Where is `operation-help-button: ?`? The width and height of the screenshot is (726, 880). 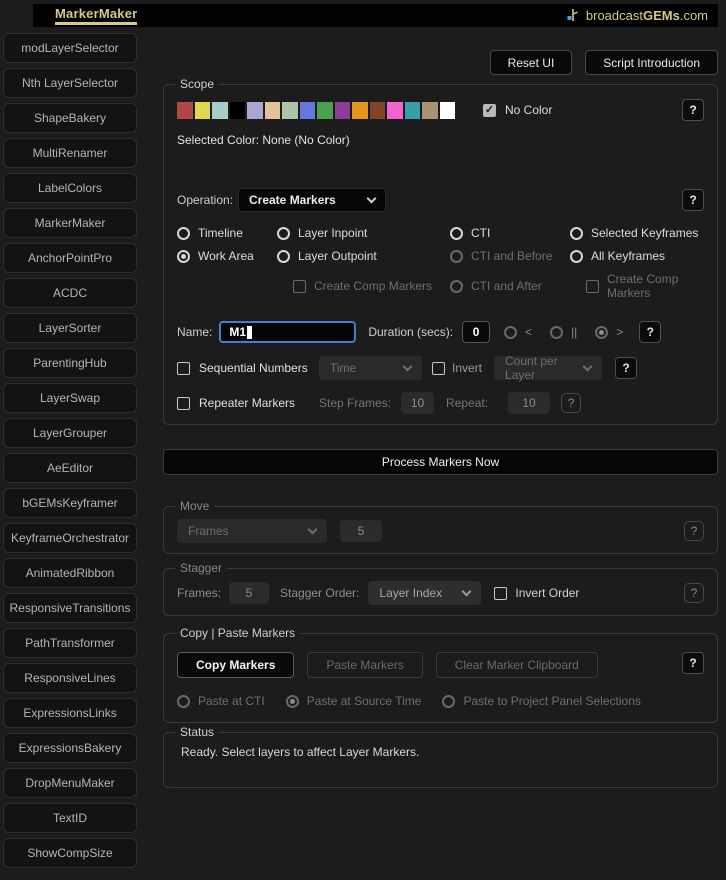
operation-help-button: ? is located at coordinates (693, 200).